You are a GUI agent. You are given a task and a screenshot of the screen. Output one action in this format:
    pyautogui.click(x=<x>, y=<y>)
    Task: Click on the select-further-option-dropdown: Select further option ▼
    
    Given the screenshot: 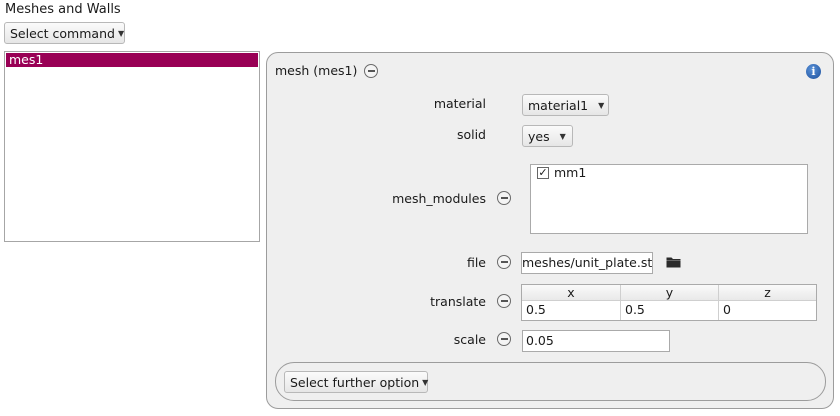 What is the action you would take?
    pyautogui.click(x=356, y=382)
    